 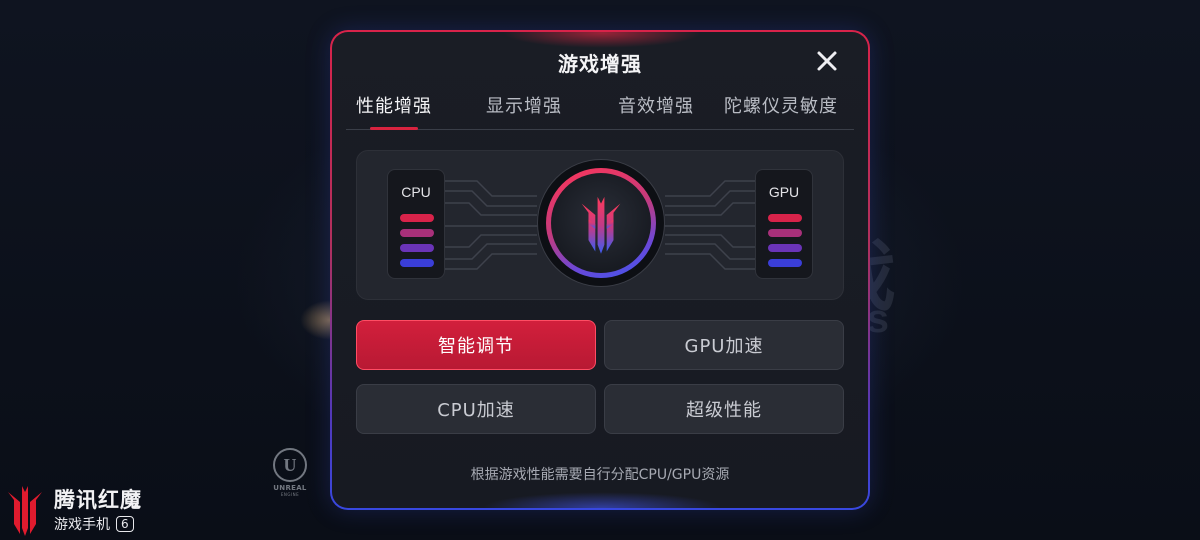 What do you see at coordinates (416, 192) in the screenshot?
I see `cpu-chip-label: CPU` at bounding box center [416, 192].